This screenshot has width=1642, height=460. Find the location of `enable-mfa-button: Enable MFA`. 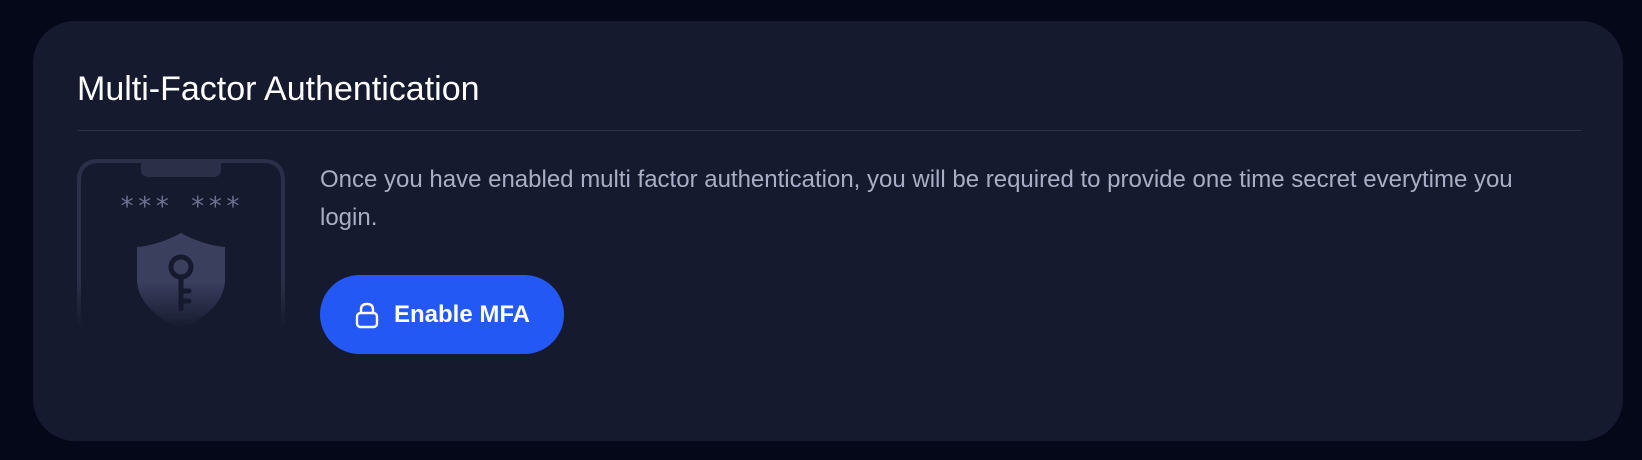

enable-mfa-button: Enable MFA is located at coordinates (442, 314).